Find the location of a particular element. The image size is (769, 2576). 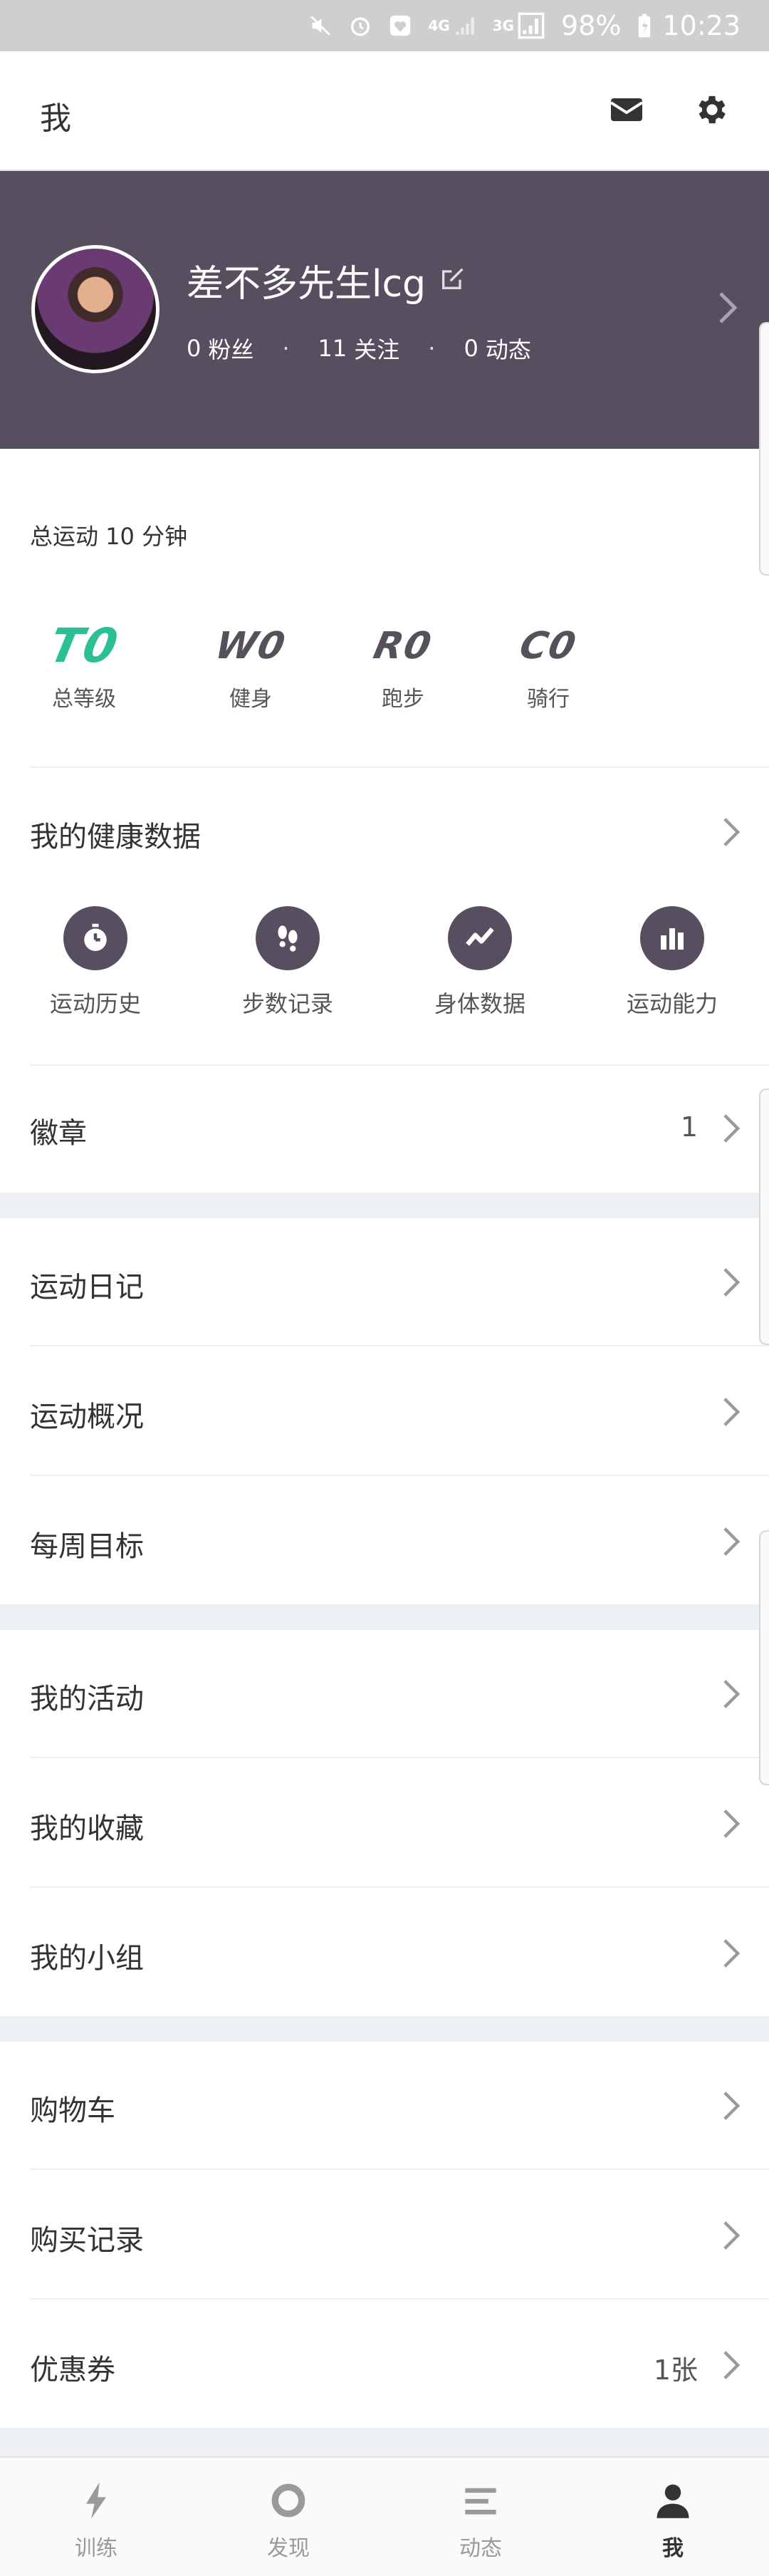

heart-app-icon is located at coordinates (400, 26).